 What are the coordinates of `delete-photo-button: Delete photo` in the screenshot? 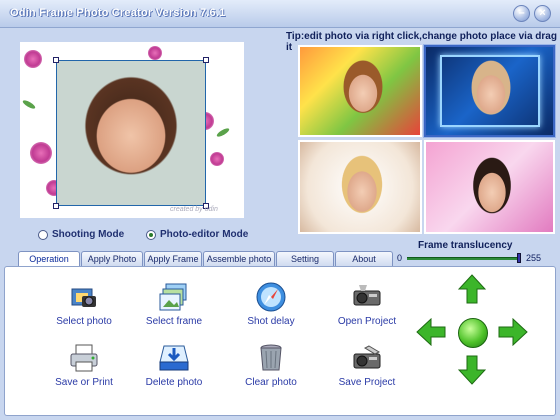 It's located at (174, 370).